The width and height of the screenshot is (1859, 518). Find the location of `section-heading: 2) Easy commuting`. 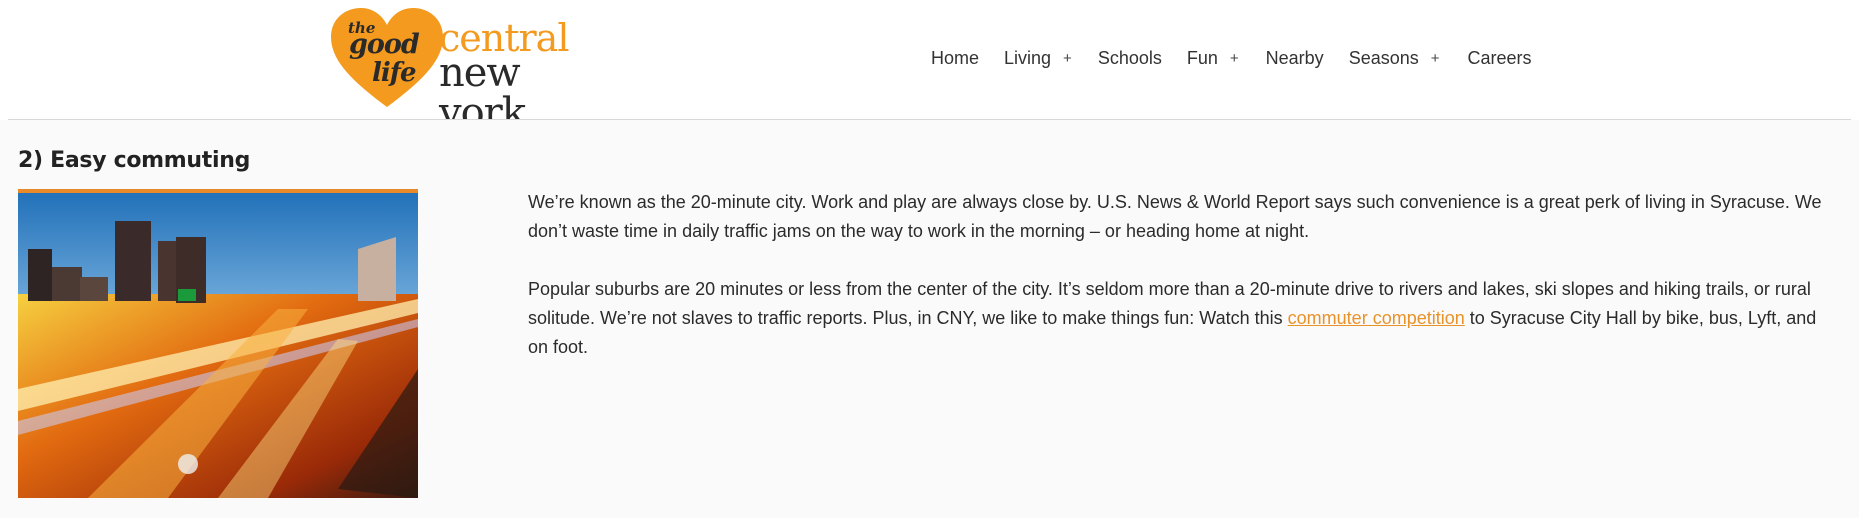

section-heading: 2) Easy commuting is located at coordinates (134, 160).